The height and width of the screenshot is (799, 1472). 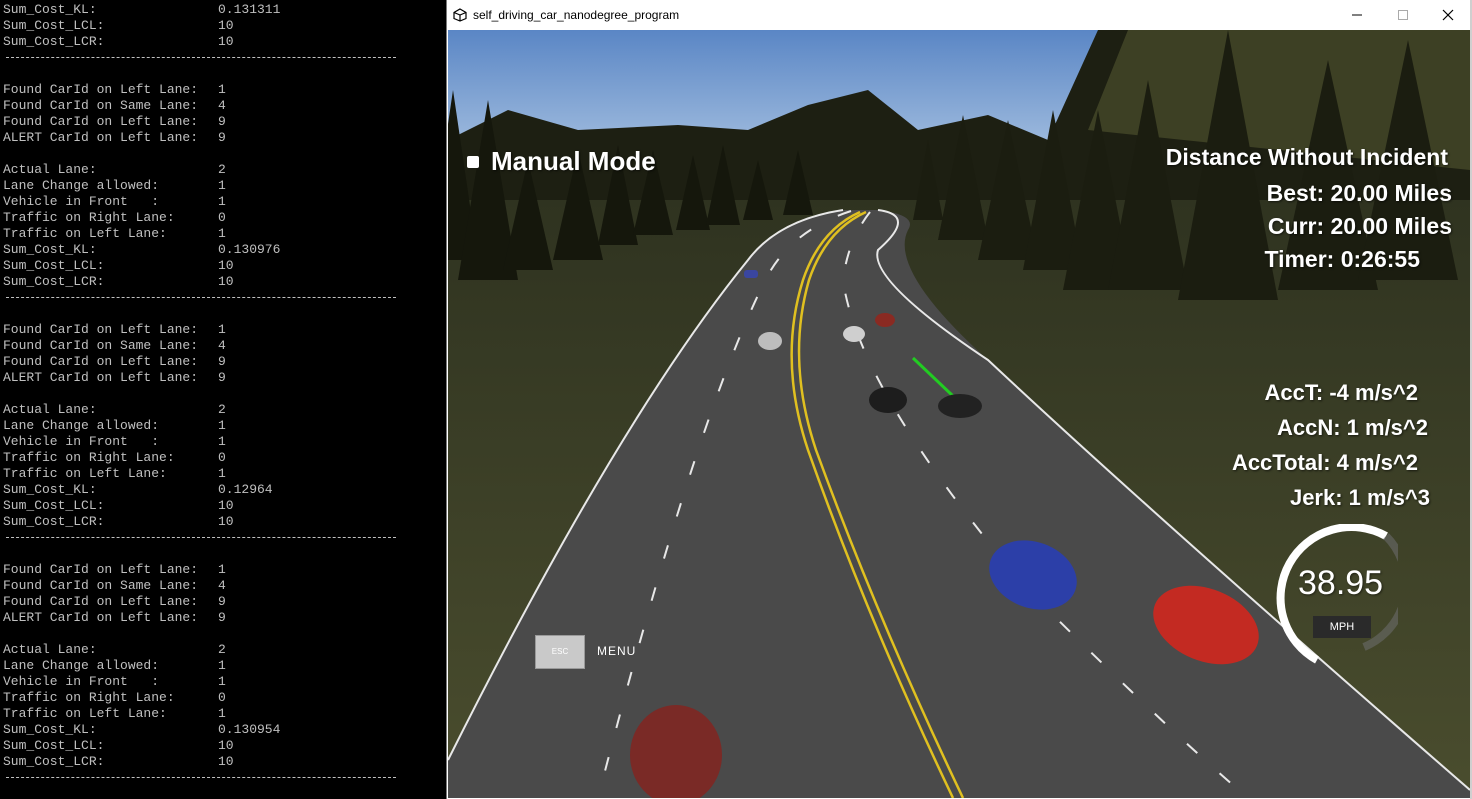 I want to click on manual-mode-toggle: Manual Mode, so click(x=561, y=161).